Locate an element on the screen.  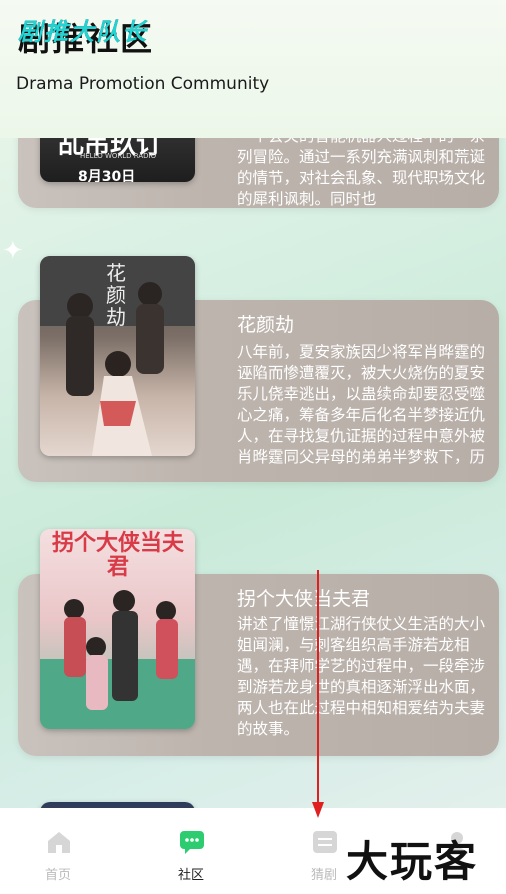
tab-community: 社区 is located at coordinates (191, 851).